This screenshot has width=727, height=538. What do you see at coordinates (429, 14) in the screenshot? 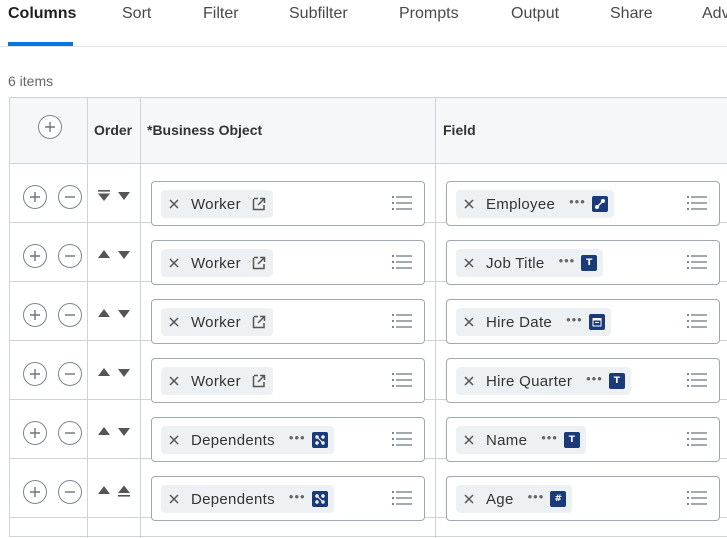
I see `tab-prompts: Prompts` at bounding box center [429, 14].